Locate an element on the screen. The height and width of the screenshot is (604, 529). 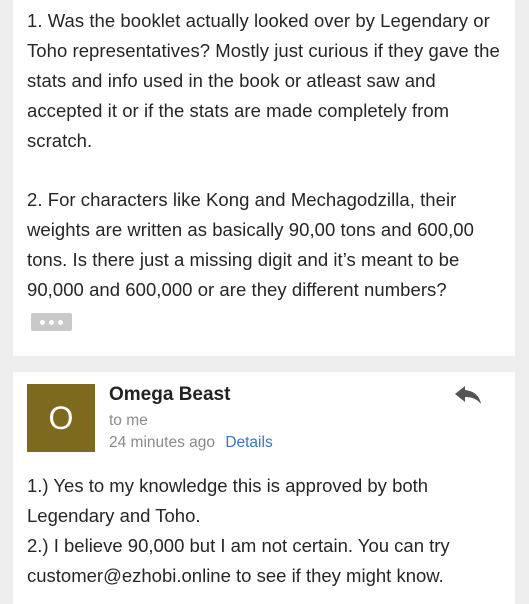
avatar-letter: O is located at coordinates (61, 417).